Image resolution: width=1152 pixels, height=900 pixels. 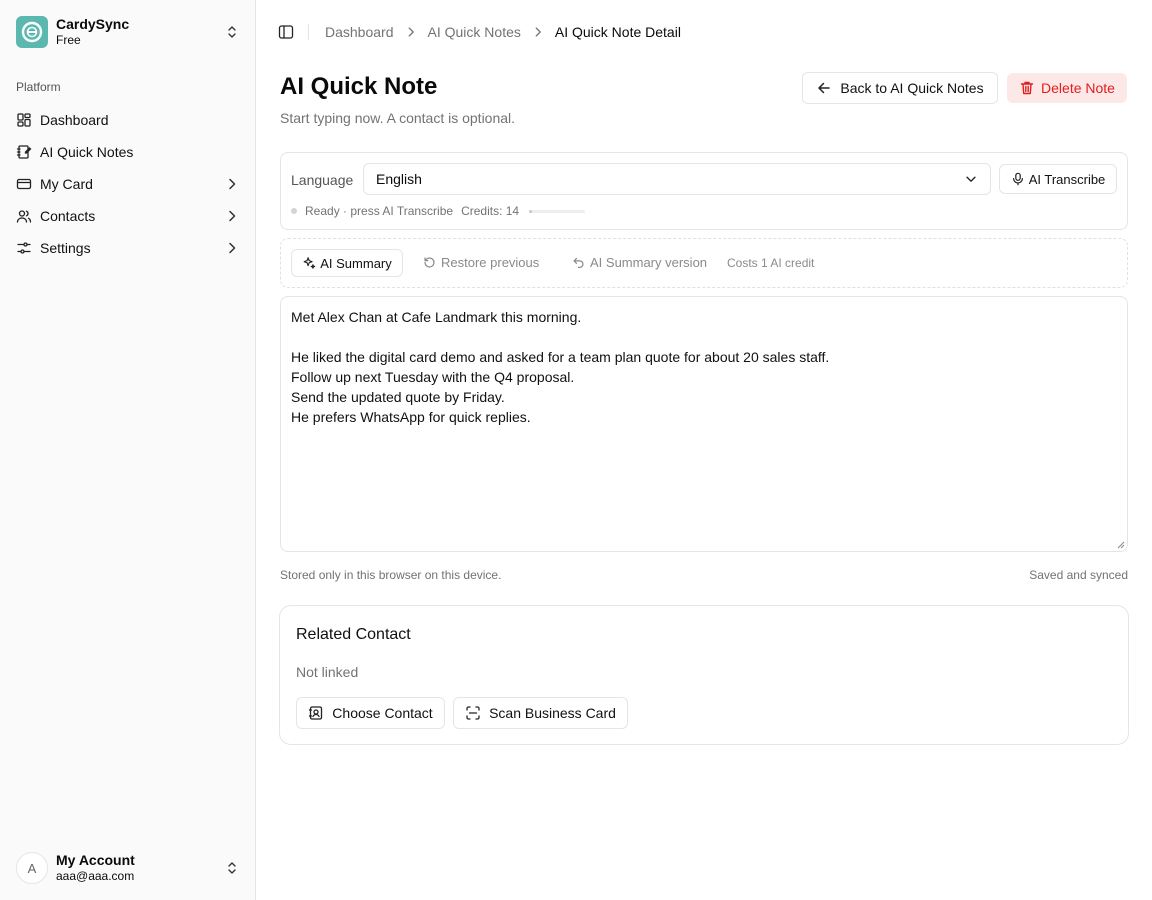 I want to click on arrow-left-icon, so click(x=824, y=88).